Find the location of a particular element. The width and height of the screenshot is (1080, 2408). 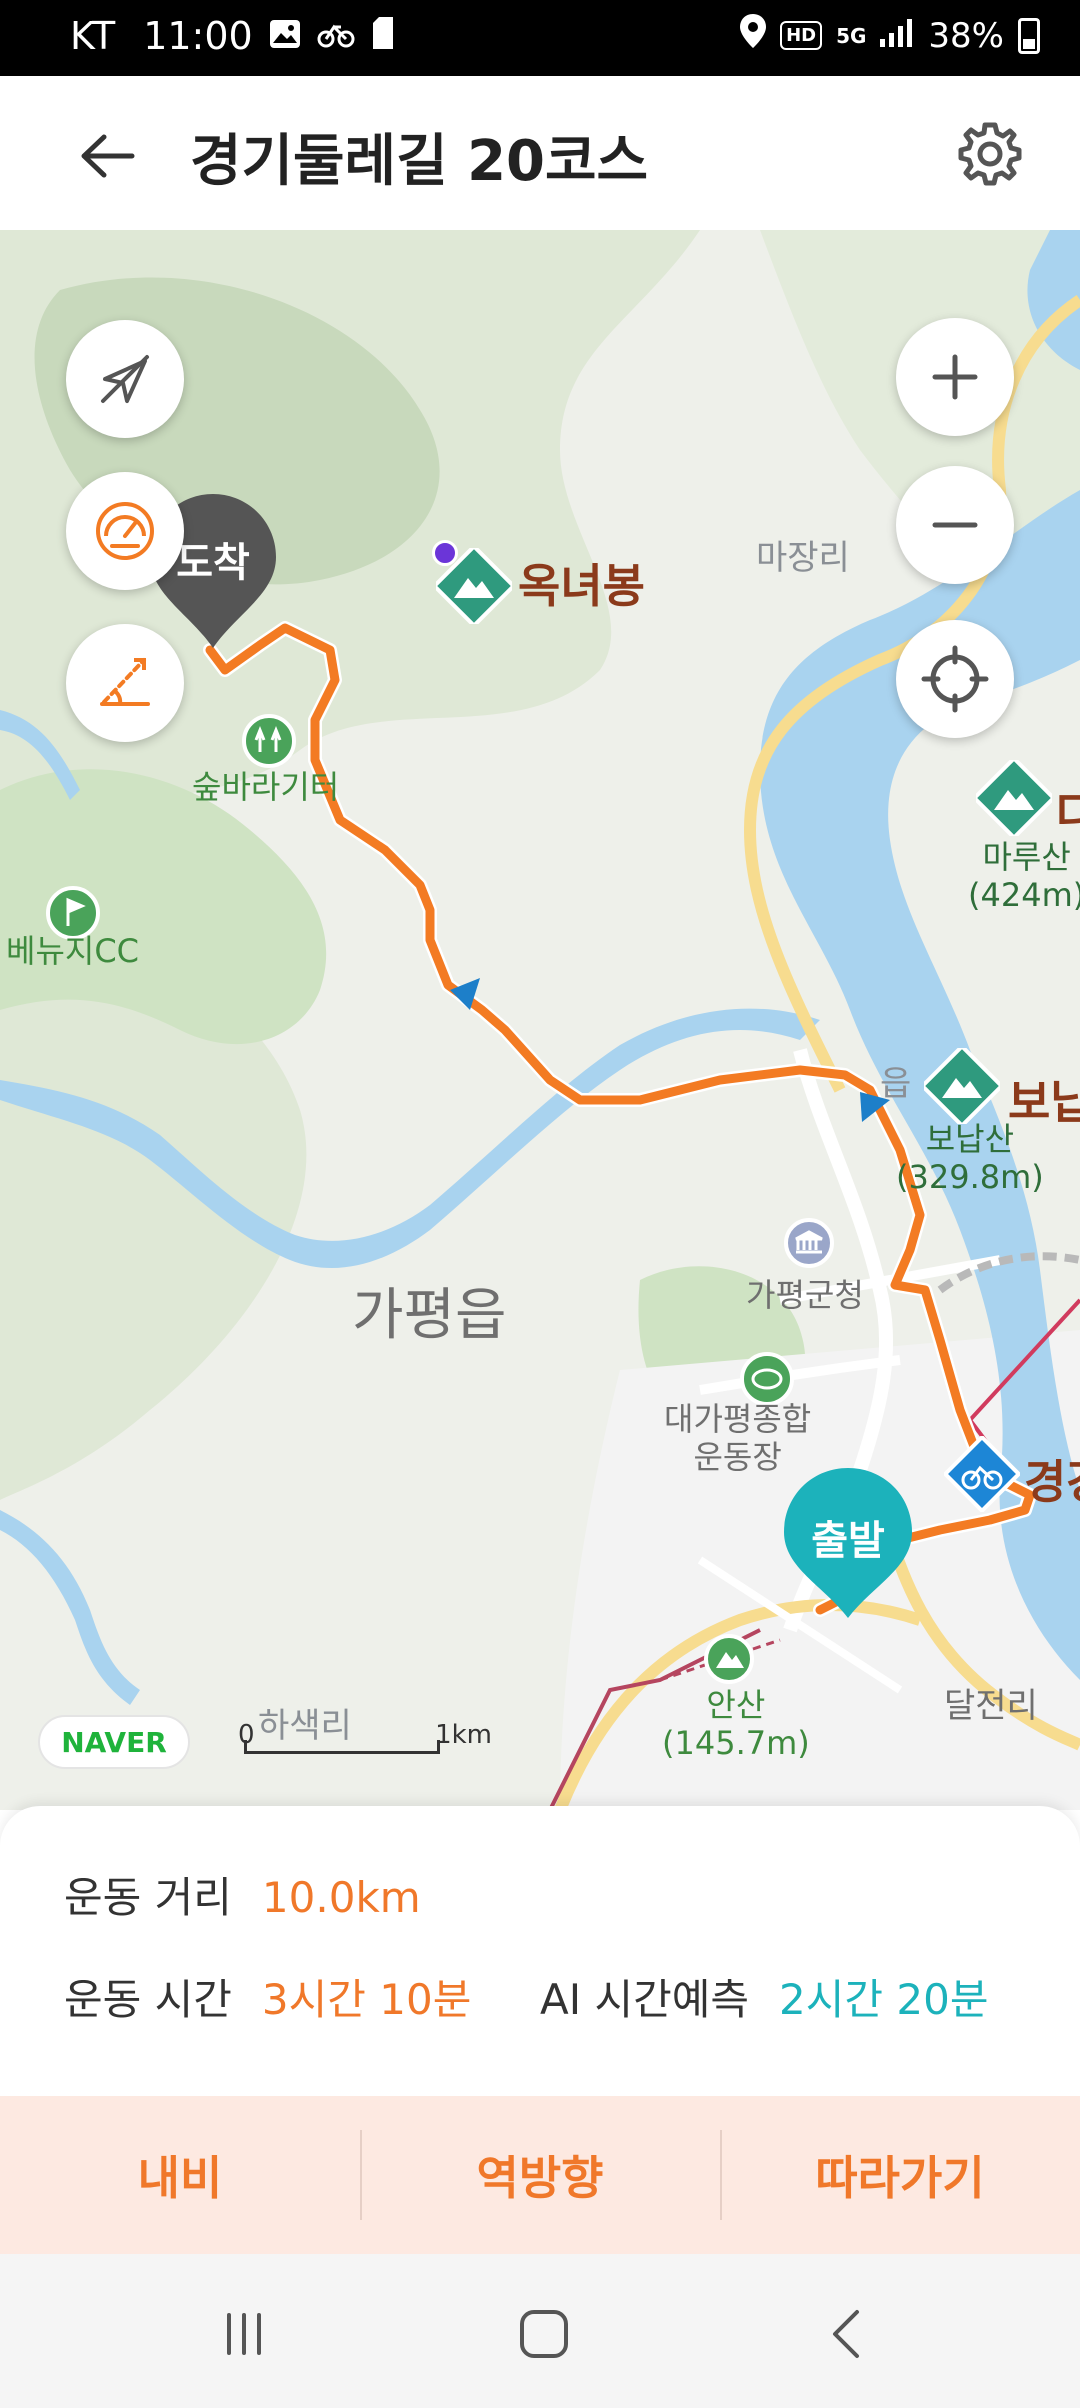

compass-off-icon is located at coordinates (125, 379).